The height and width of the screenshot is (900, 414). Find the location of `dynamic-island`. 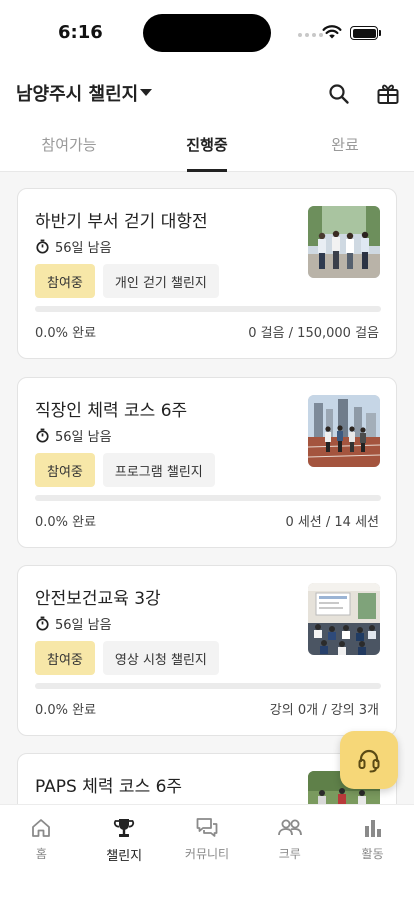

dynamic-island is located at coordinates (207, 33).